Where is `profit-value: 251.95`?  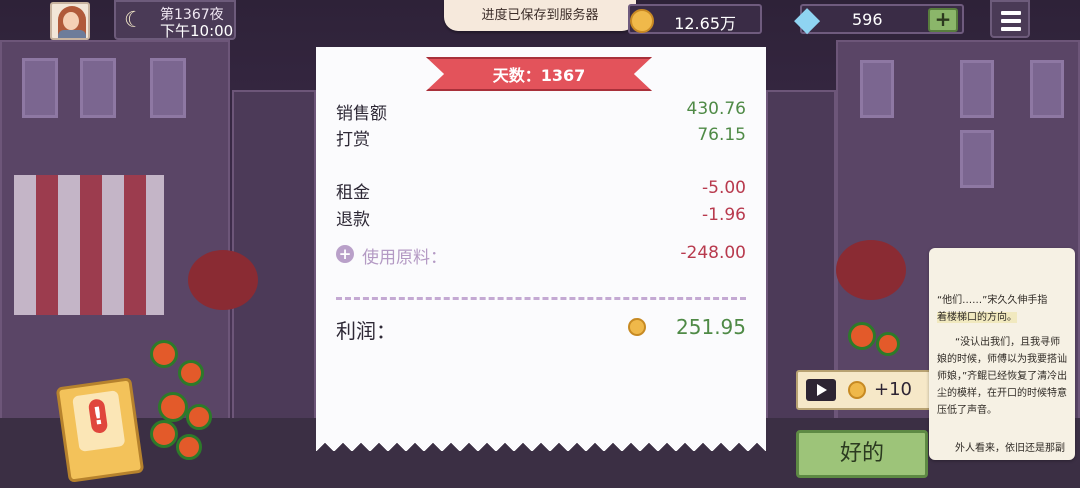 profit-value: 251.95 is located at coordinates (711, 327).